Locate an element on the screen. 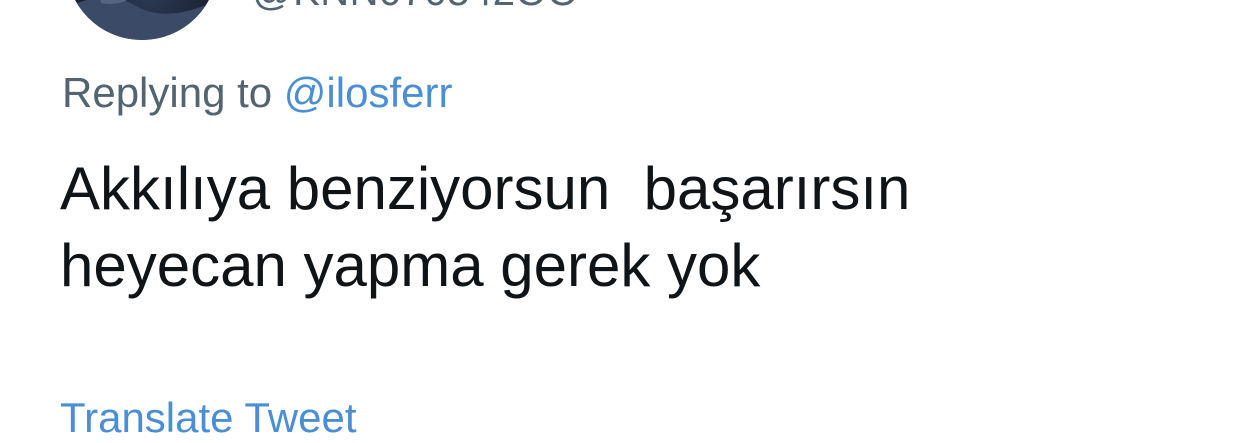 This screenshot has width=1242, height=443. avatar-image is located at coordinates (142, 20).